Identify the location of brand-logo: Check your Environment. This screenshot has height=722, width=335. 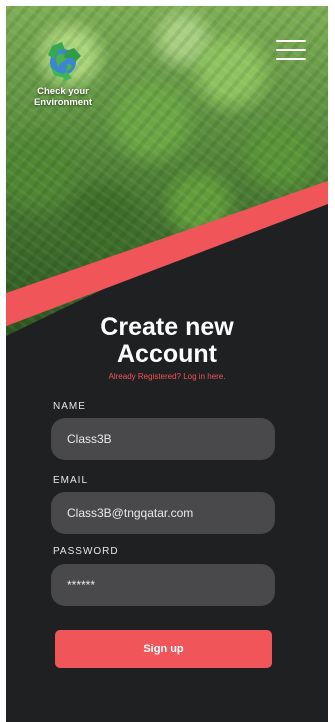
(63, 73).